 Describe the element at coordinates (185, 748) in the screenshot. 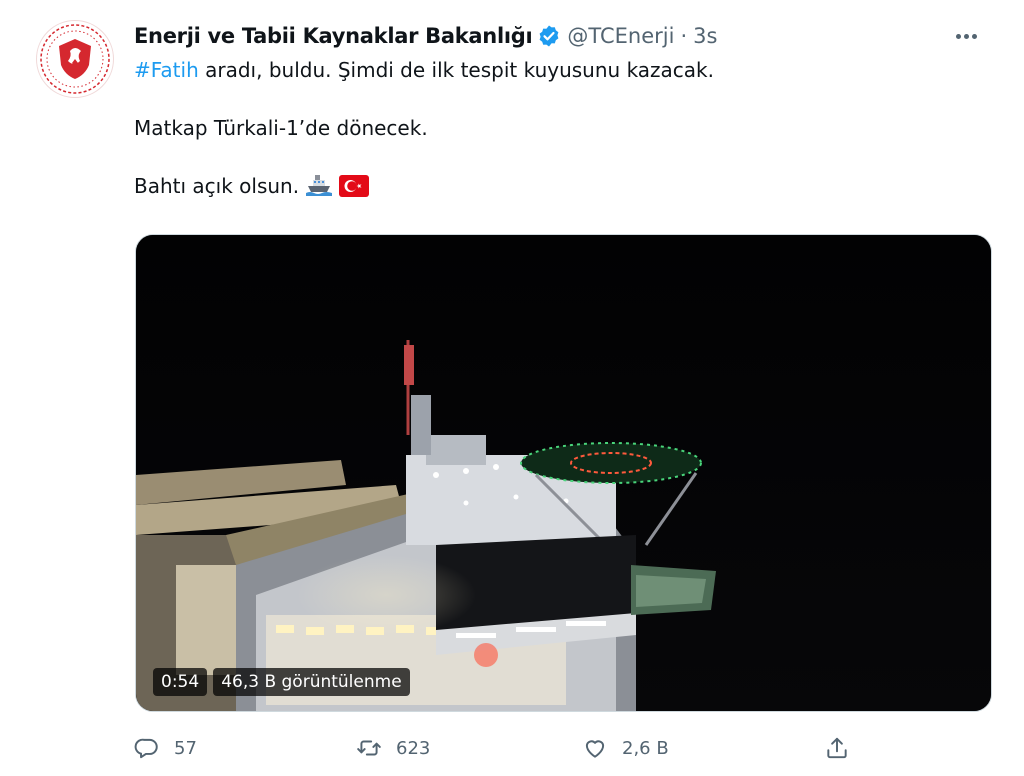

I see `reply-count: 57` at that location.